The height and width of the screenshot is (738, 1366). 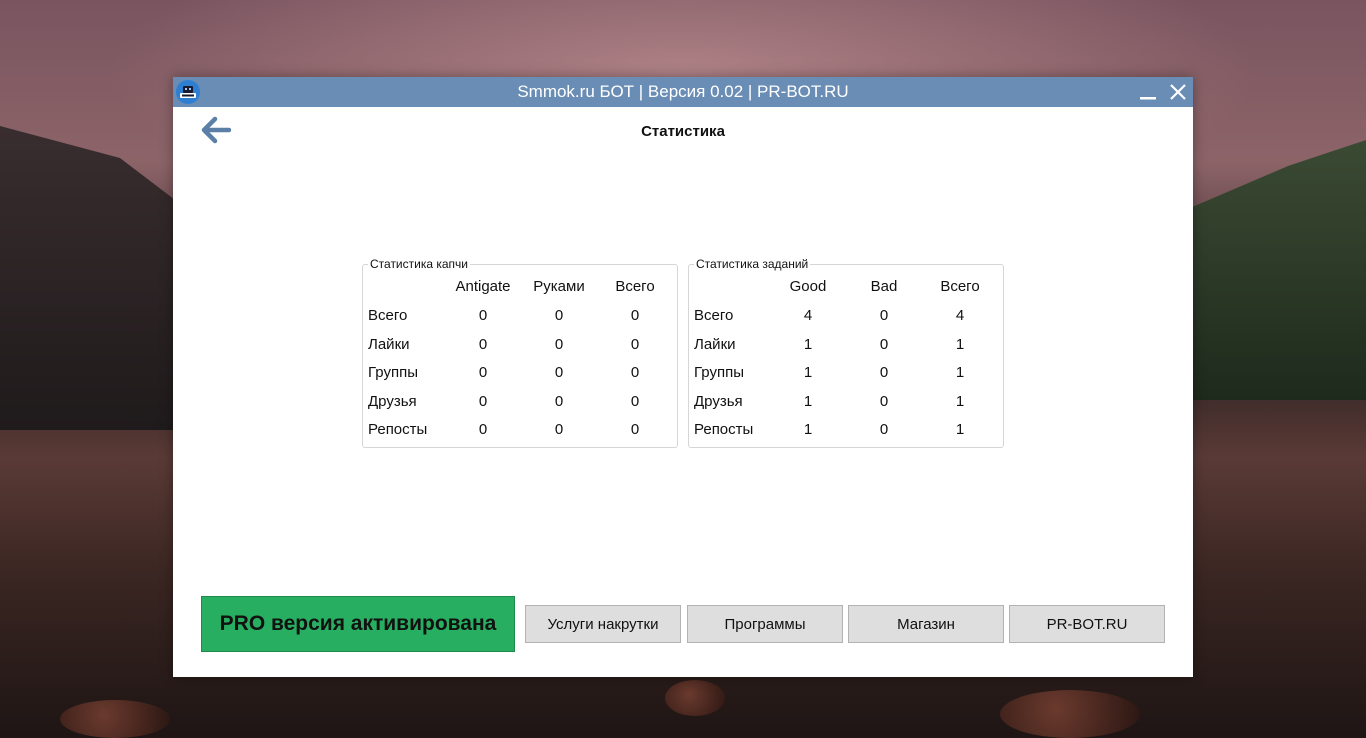 What do you see at coordinates (847, 316) in the screenshot?
I see `table-row: Всего 4 0 4` at bounding box center [847, 316].